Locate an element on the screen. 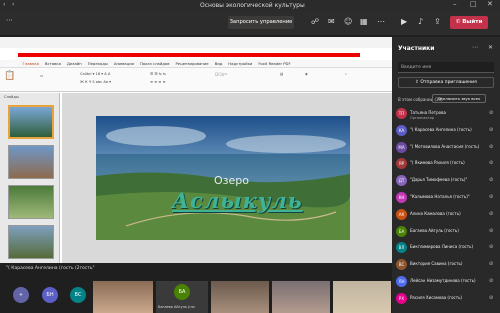 Image resolution: width=500 pixels, height=313 pixels. participant-name: "( Карасева Ангелина (гость) is located at coordinates (441, 129).